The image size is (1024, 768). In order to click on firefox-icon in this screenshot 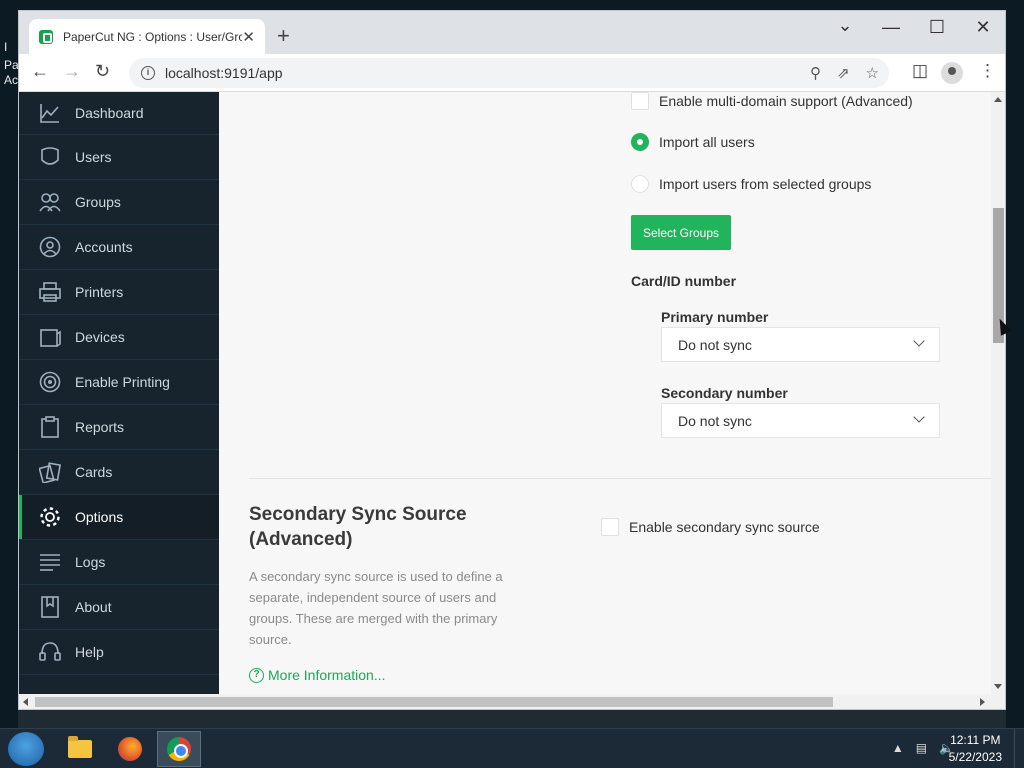, I will do `click(130, 749)`.